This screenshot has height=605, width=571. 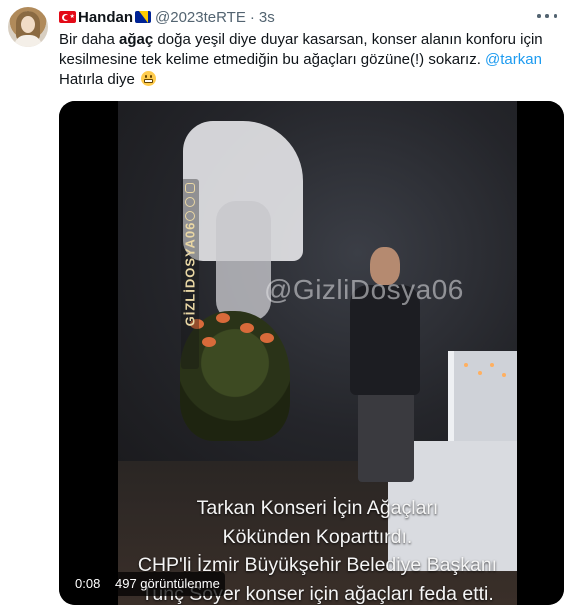 I want to click on more-icon, so click(x=547, y=16).